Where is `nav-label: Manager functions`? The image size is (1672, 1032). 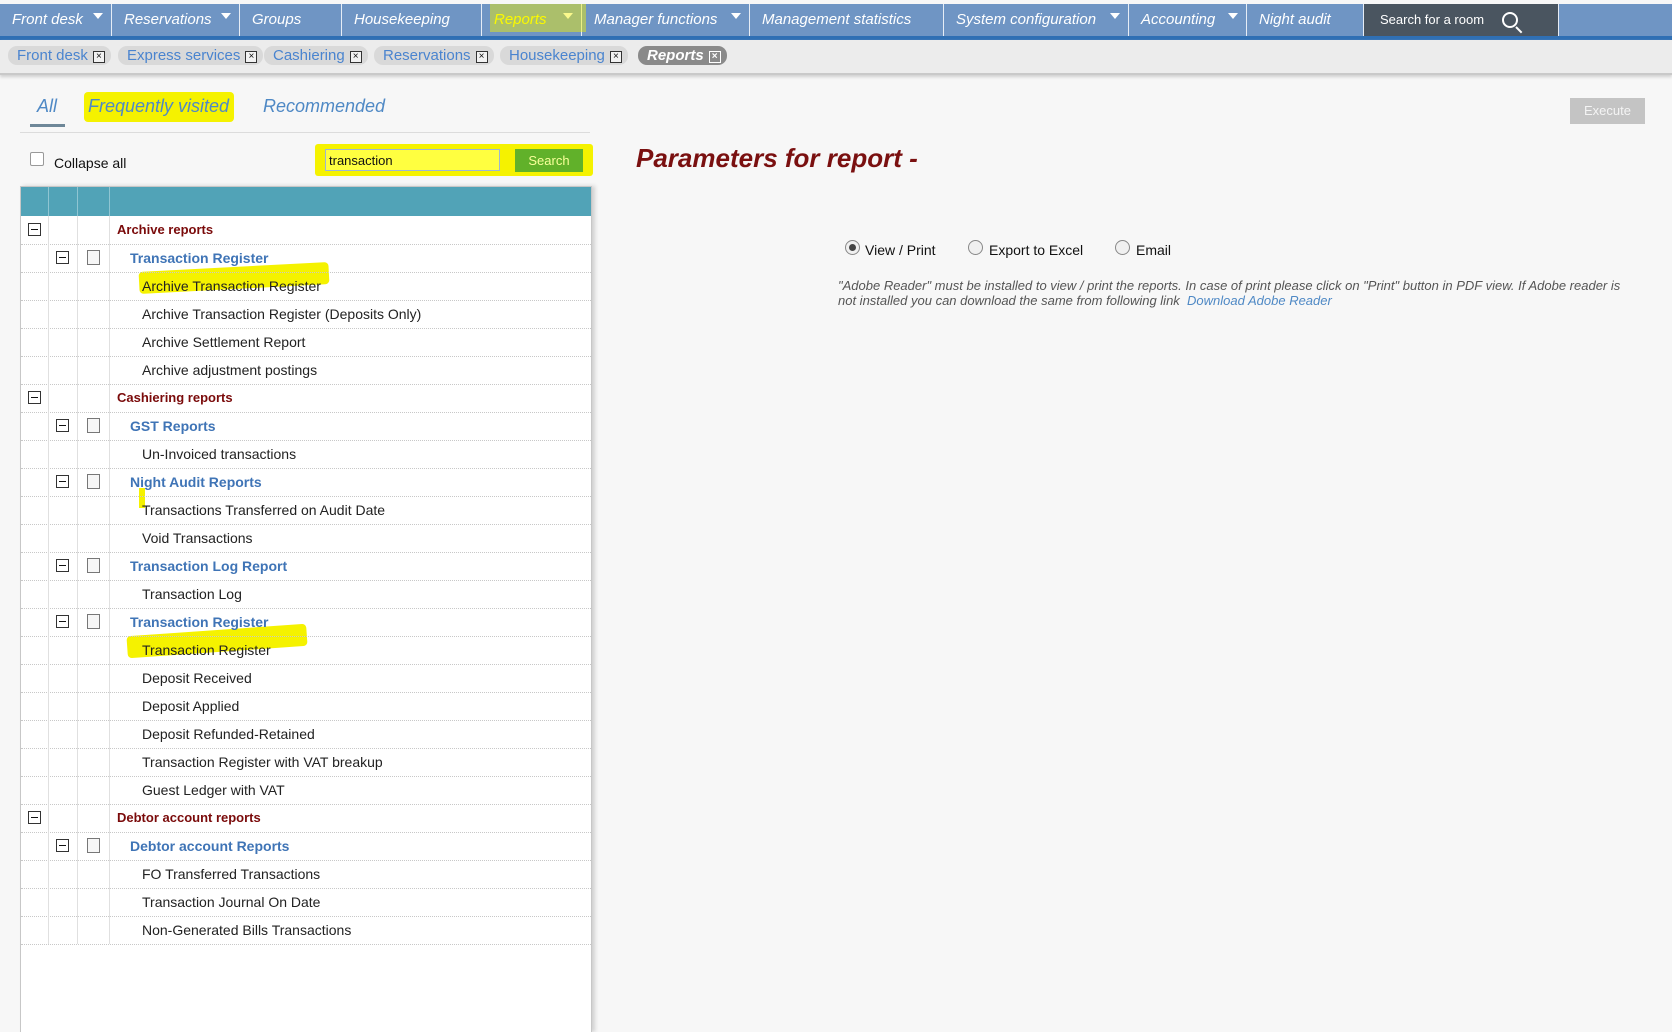 nav-label: Manager functions is located at coordinates (656, 19).